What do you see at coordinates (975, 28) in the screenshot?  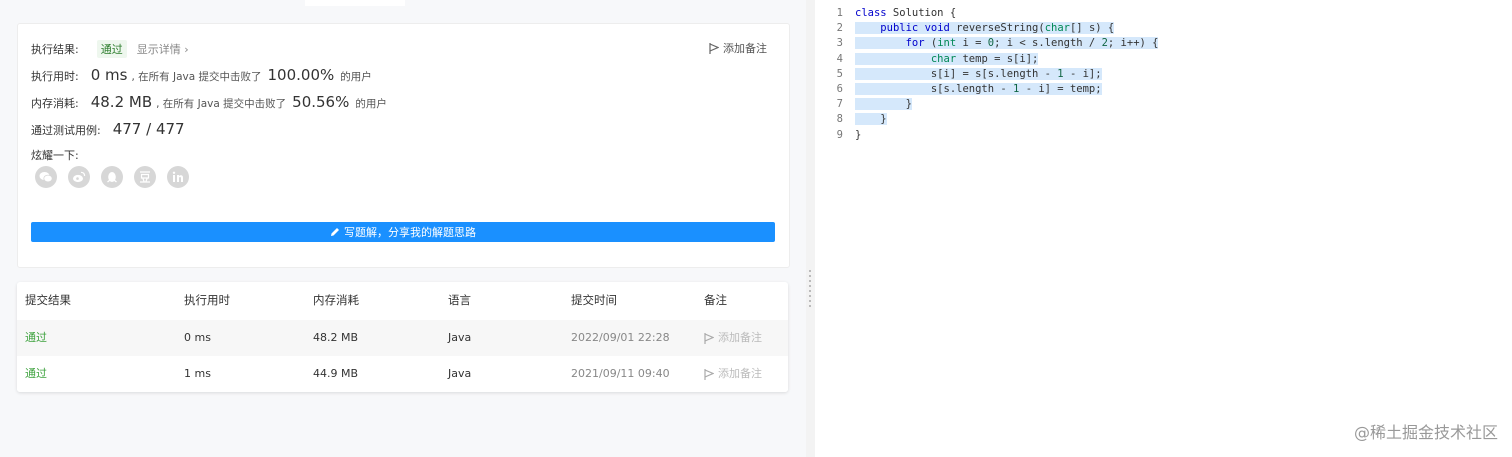 I see `code-line: 2 public void reverseString(char[] s) {` at bounding box center [975, 28].